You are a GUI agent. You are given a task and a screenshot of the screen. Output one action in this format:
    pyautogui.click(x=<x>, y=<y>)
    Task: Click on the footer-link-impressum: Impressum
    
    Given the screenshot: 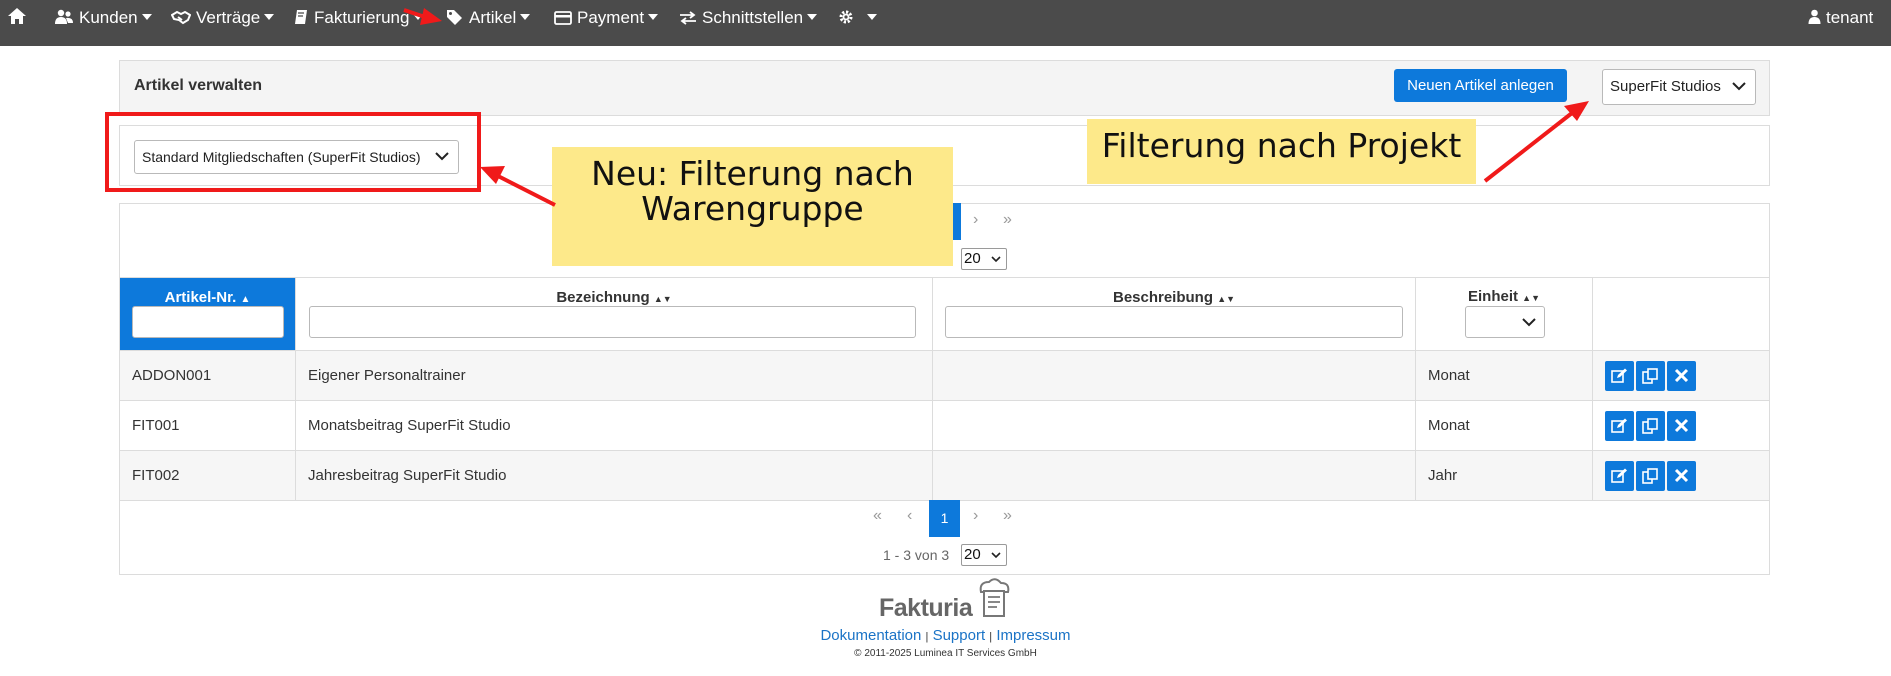 What is the action you would take?
    pyautogui.click(x=1033, y=635)
    